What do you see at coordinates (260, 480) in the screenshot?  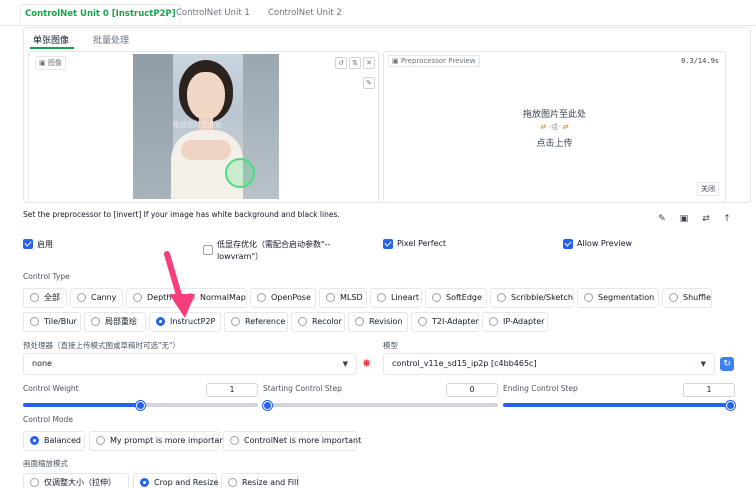 I see `resize-mode-fill: Resize and Fill` at bounding box center [260, 480].